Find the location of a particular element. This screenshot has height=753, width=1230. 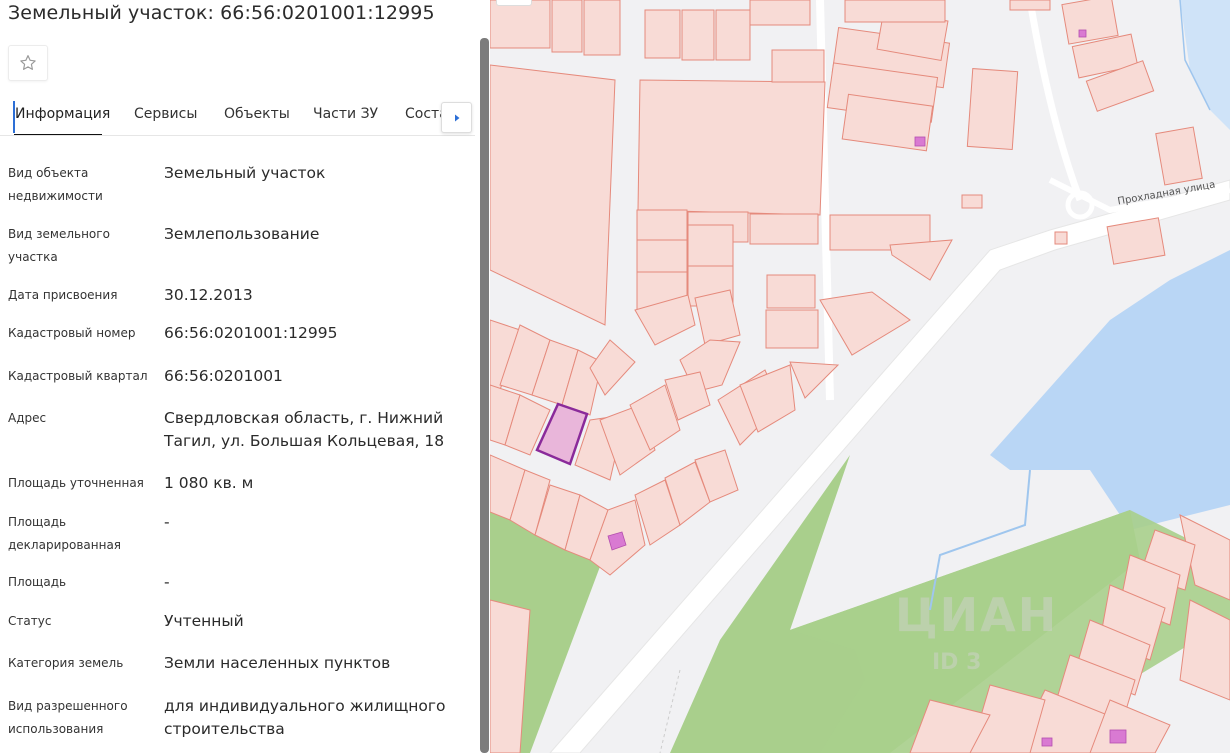

row-value: Земельный участок is located at coordinates (245, 173).